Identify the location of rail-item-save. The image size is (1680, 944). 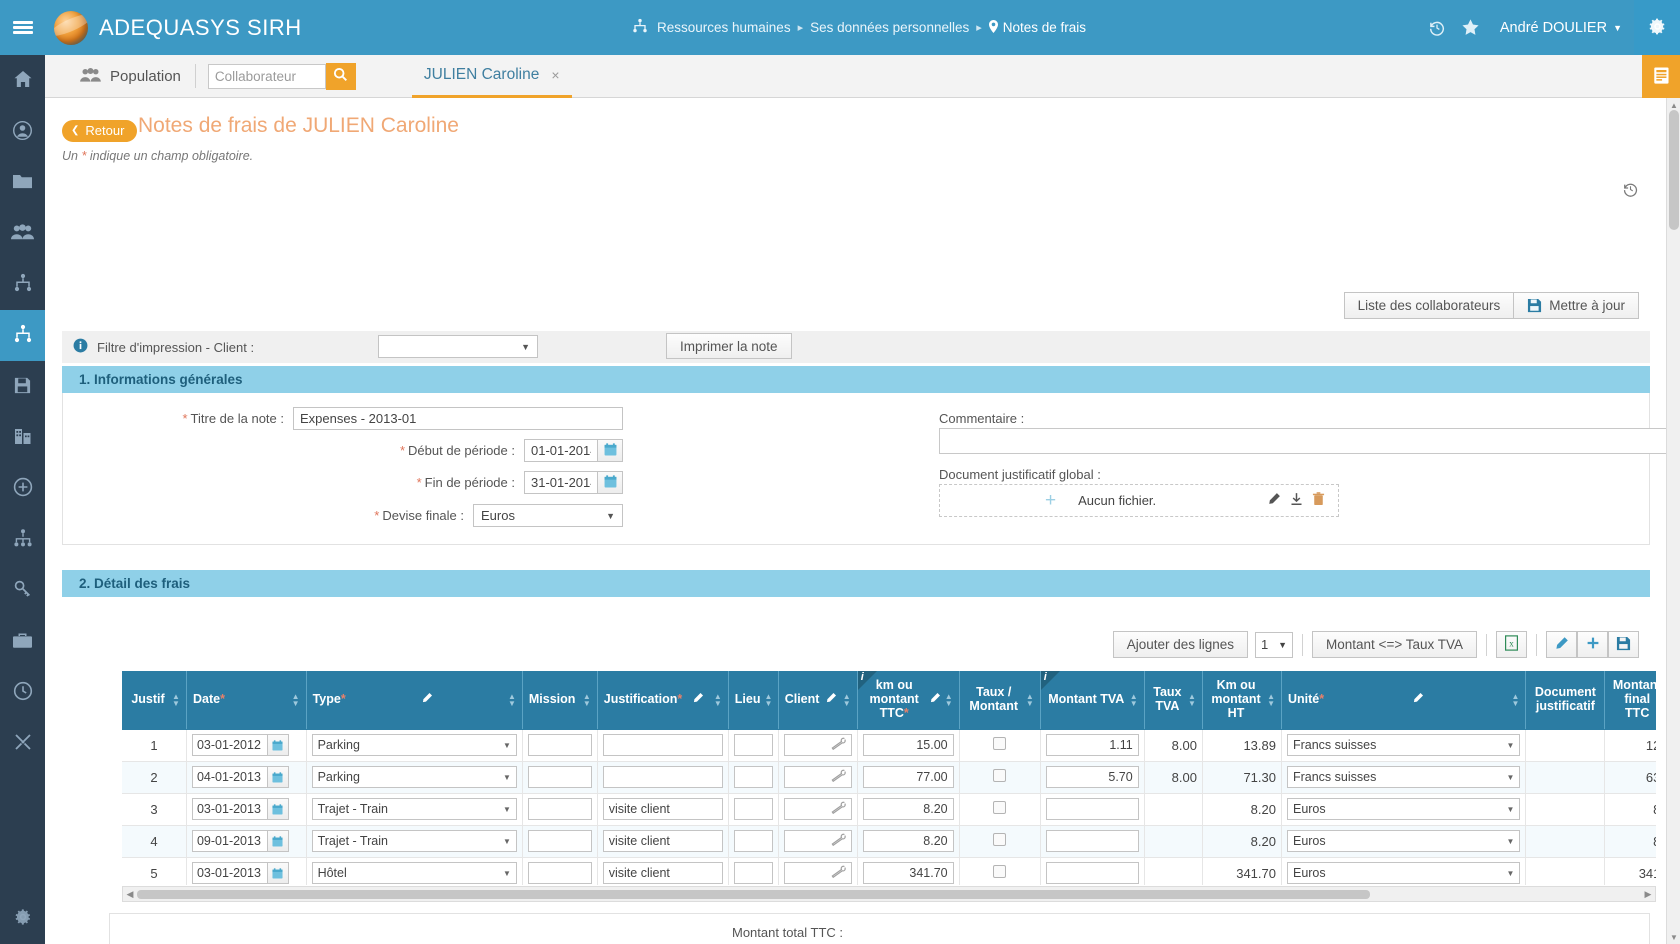
(22, 386).